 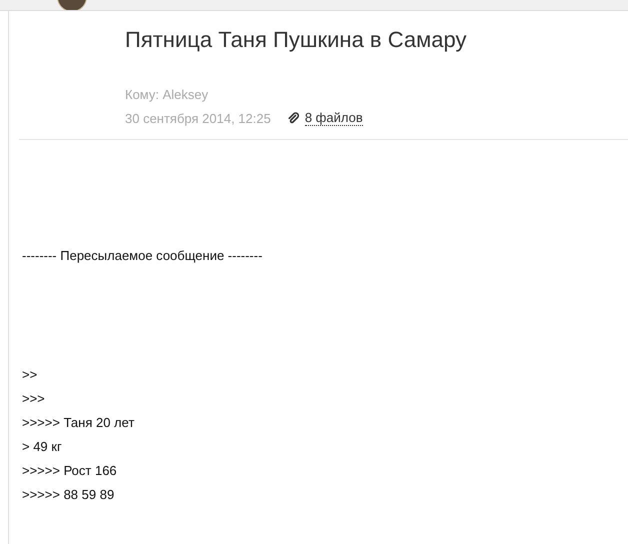 I want to click on quoted-line: >>>, so click(x=34, y=398).